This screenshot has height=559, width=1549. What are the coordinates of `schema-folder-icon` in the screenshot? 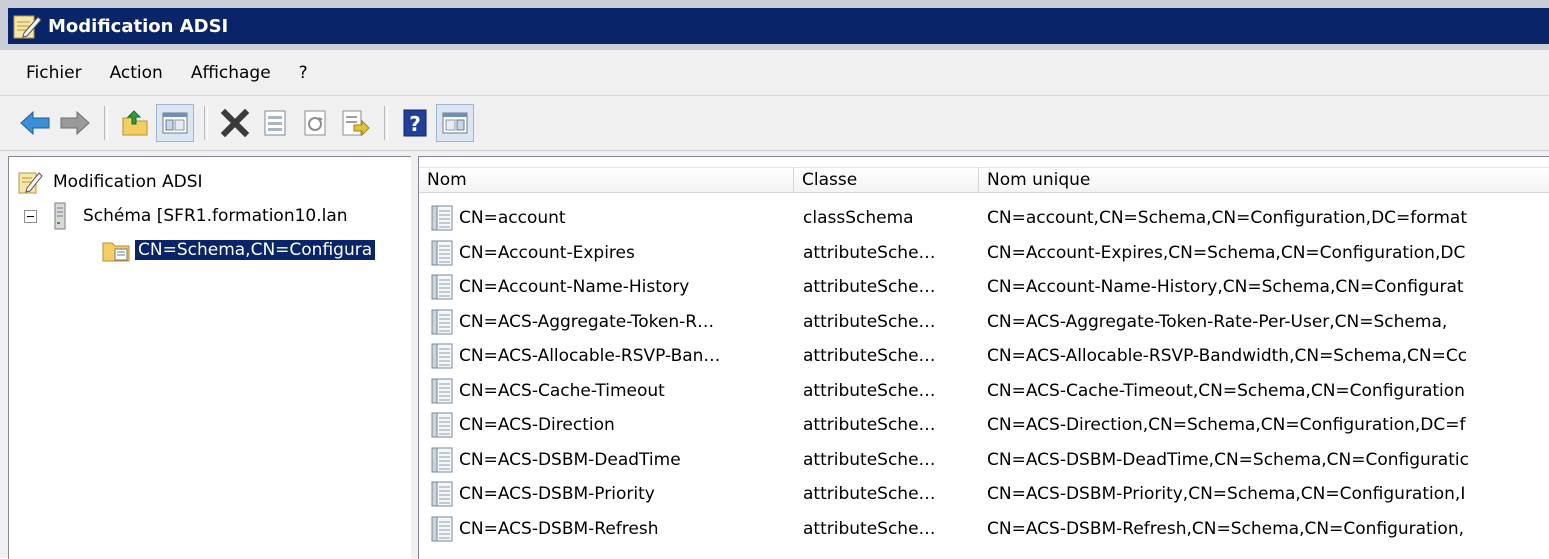 It's located at (116, 252).